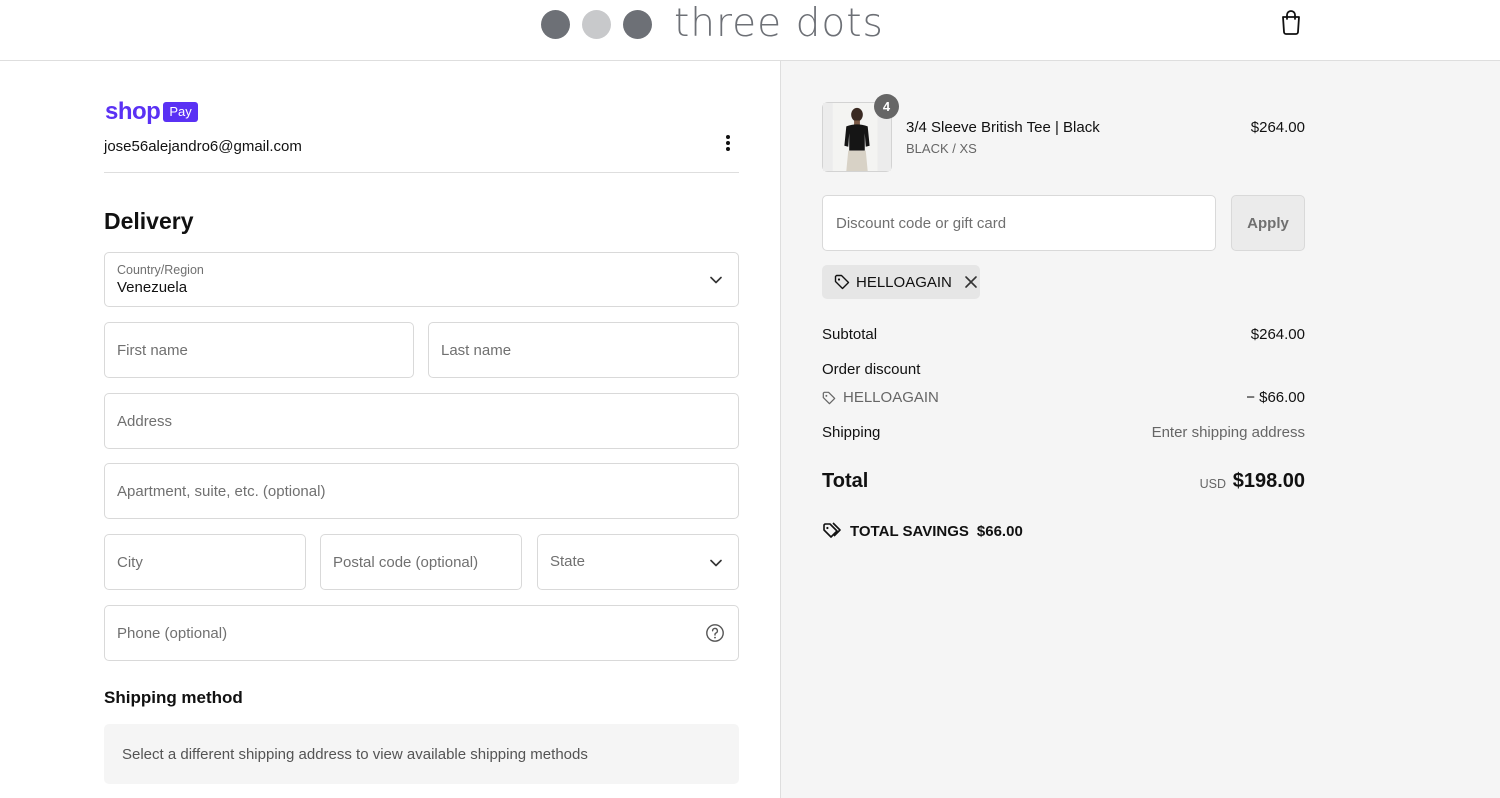 The image size is (1500, 798). I want to click on phone-field: Phone (optional), so click(421, 633).